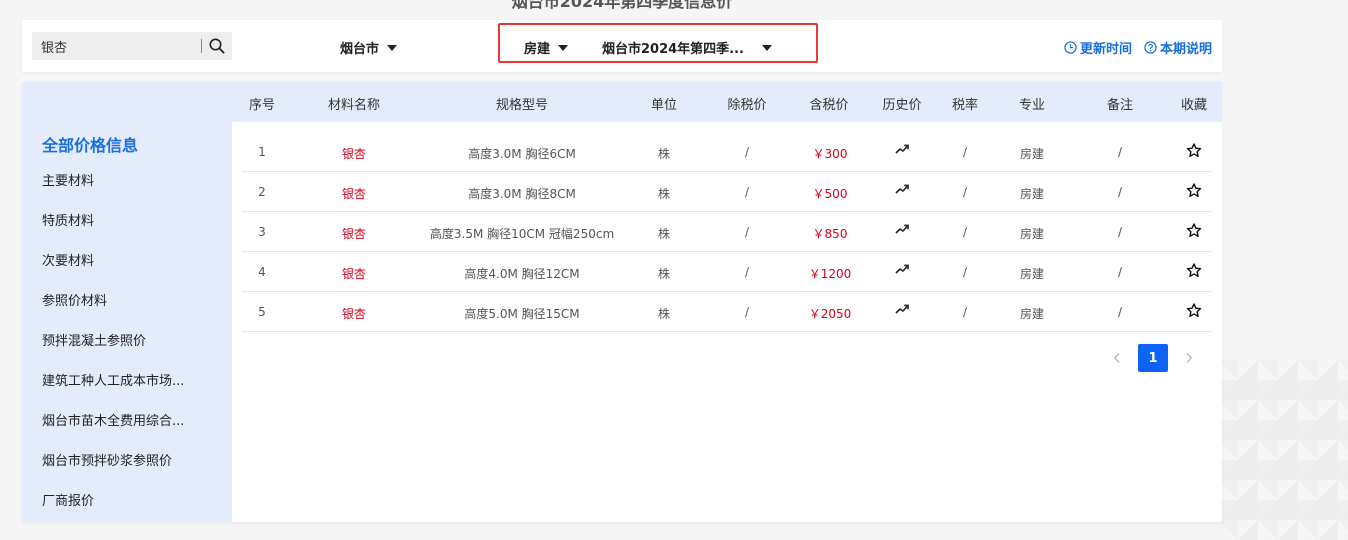 This screenshot has height=540, width=1348. What do you see at coordinates (132, 302) in the screenshot?
I see `sidebar-item-reference-materials: 参照价材料` at bounding box center [132, 302].